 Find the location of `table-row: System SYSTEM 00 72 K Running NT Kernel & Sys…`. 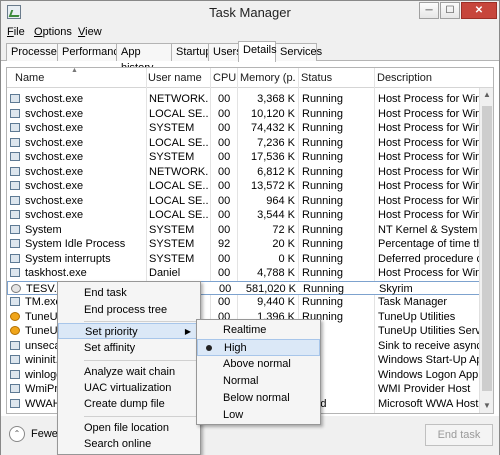

table-row: System SYSTEM 00 72 K Running NT Kernel & Sys… is located at coordinates (250, 230).